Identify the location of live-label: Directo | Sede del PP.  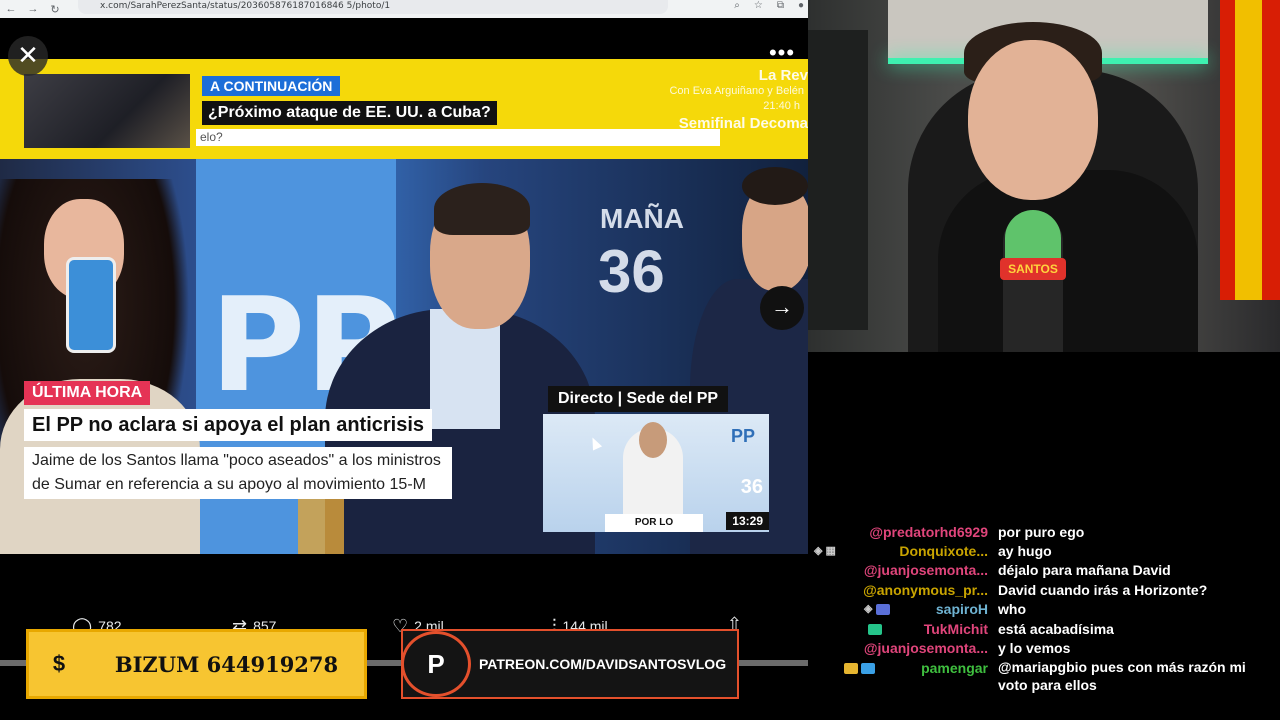
(638, 399).